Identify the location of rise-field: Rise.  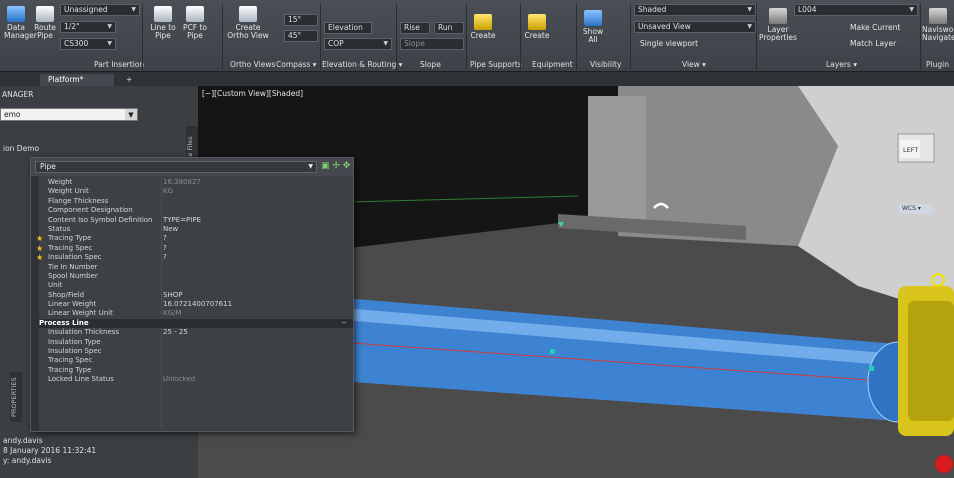
(415, 28).